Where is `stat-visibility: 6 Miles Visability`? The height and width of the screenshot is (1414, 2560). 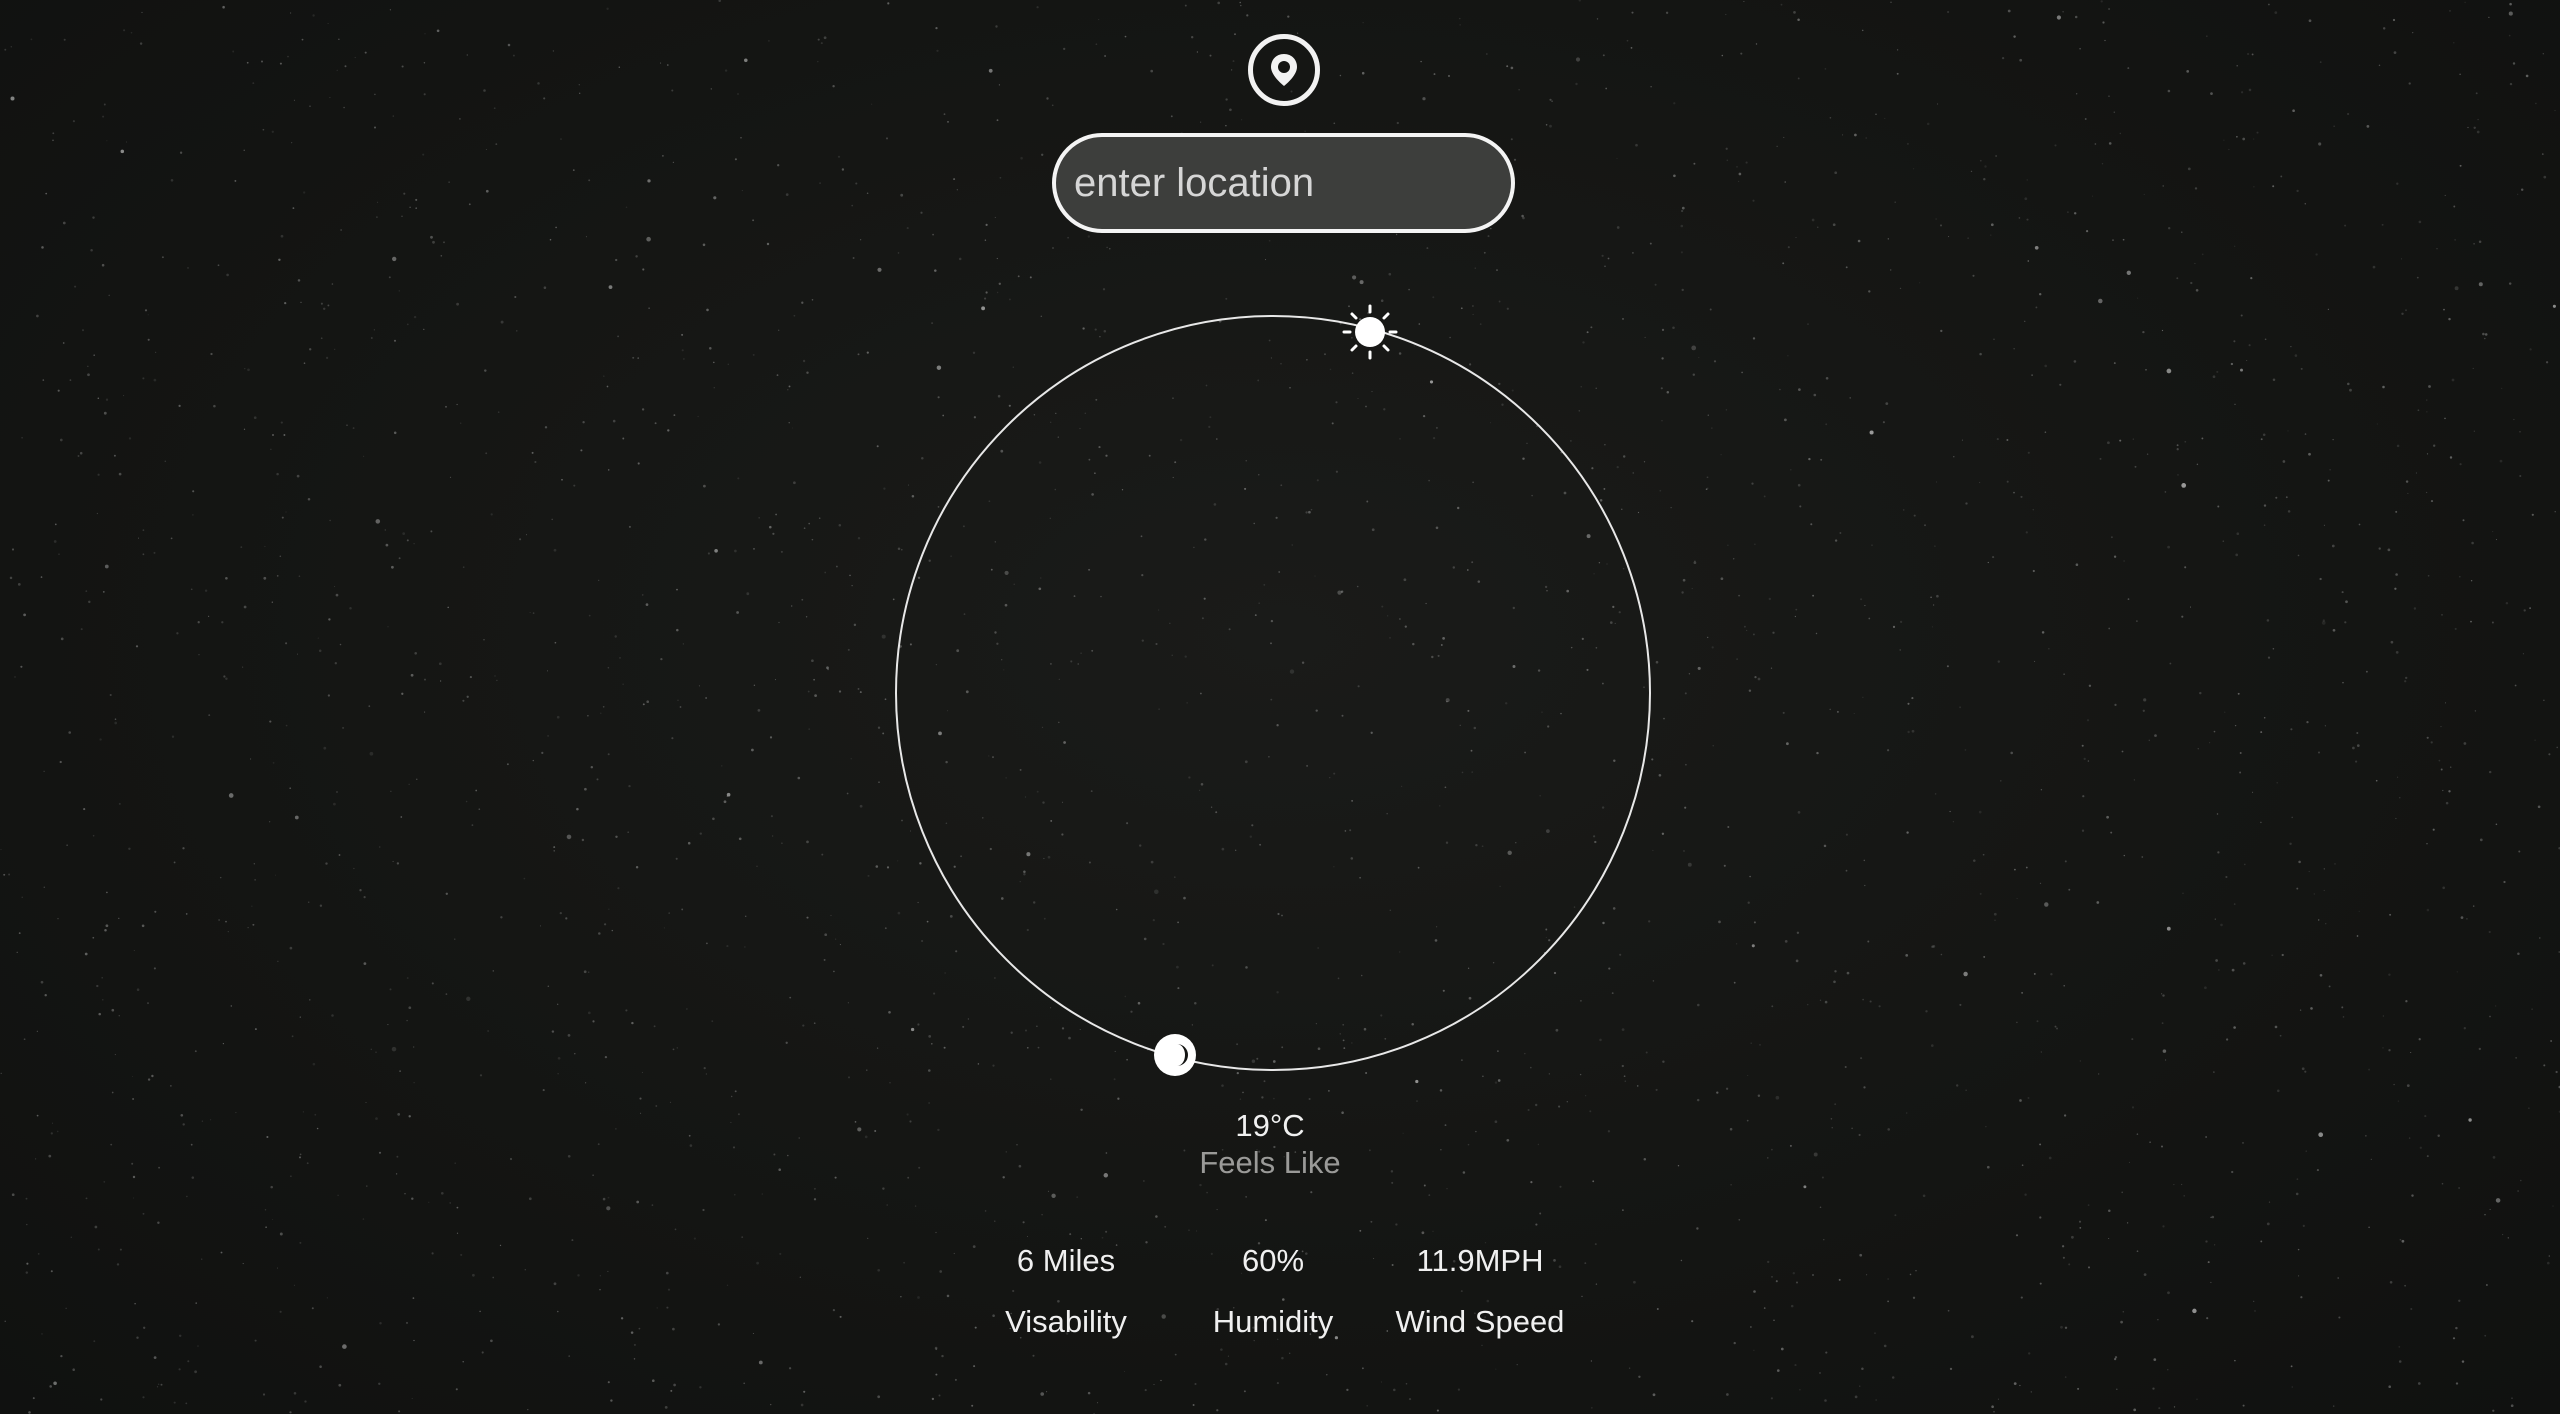 stat-visibility: 6 Miles Visability is located at coordinates (1066, 1291).